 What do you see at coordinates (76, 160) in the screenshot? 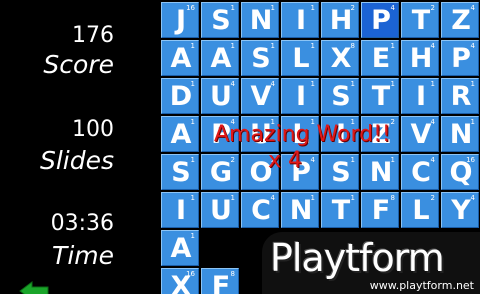
I see `slides-label: Slides` at bounding box center [76, 160].